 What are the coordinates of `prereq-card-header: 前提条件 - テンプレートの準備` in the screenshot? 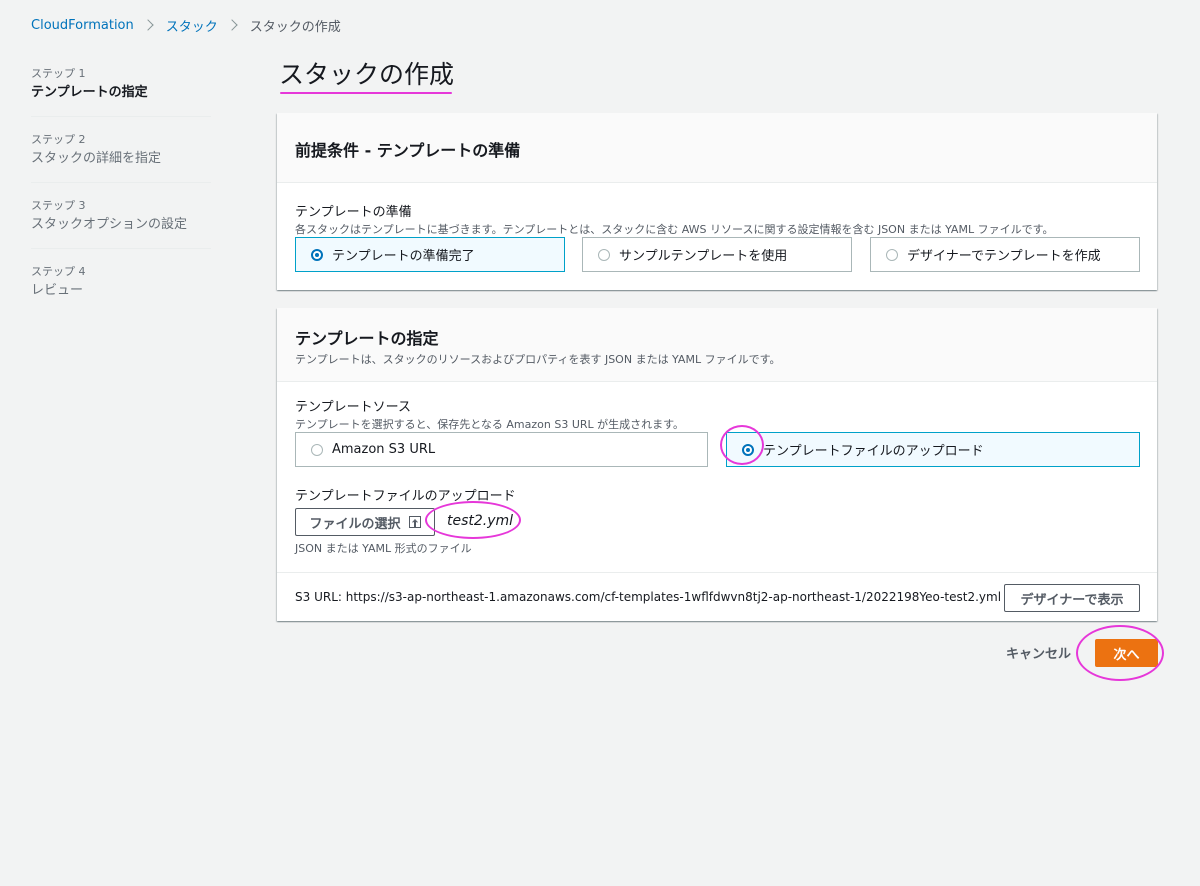 It's located at (717, 148).